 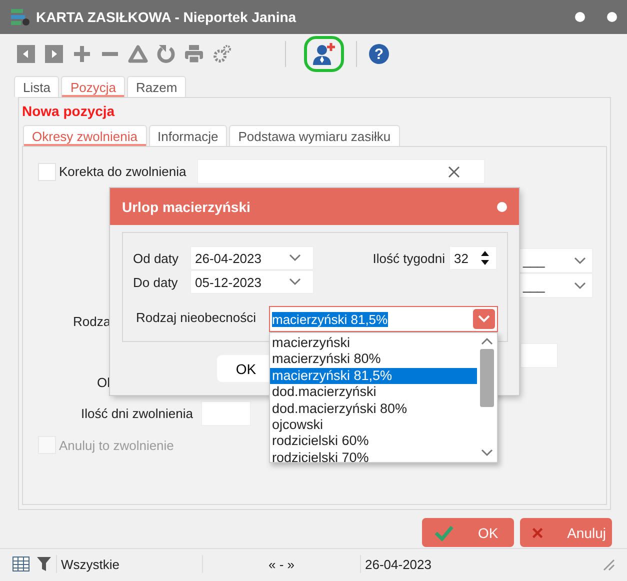 I want to click on field-label: Ilość tygodni, so click(x=408, y=258).